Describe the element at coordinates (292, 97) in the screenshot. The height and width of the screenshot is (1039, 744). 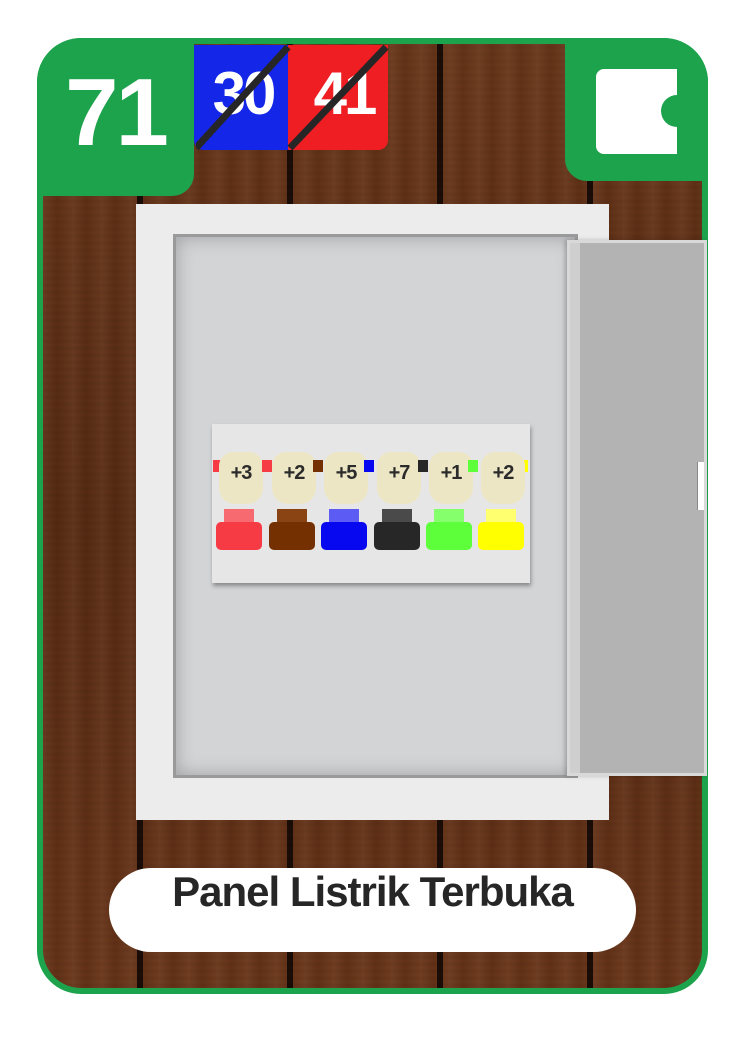
I see `split-slash-icon` at that location.